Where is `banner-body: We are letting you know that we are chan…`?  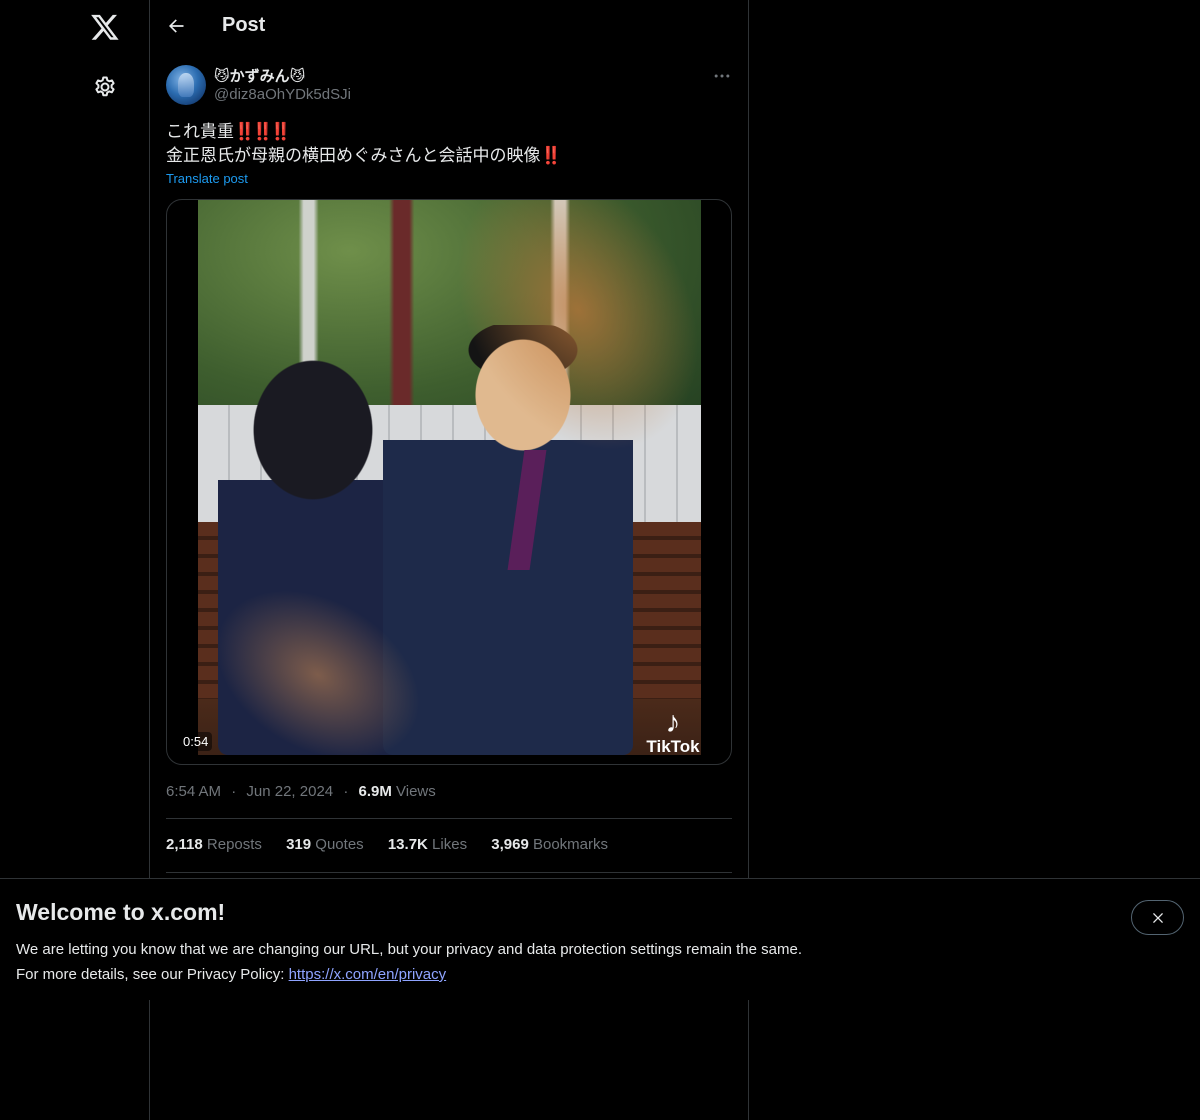 banner-body: We are letting you know that we are chan… is located at coordinates (409, 962).